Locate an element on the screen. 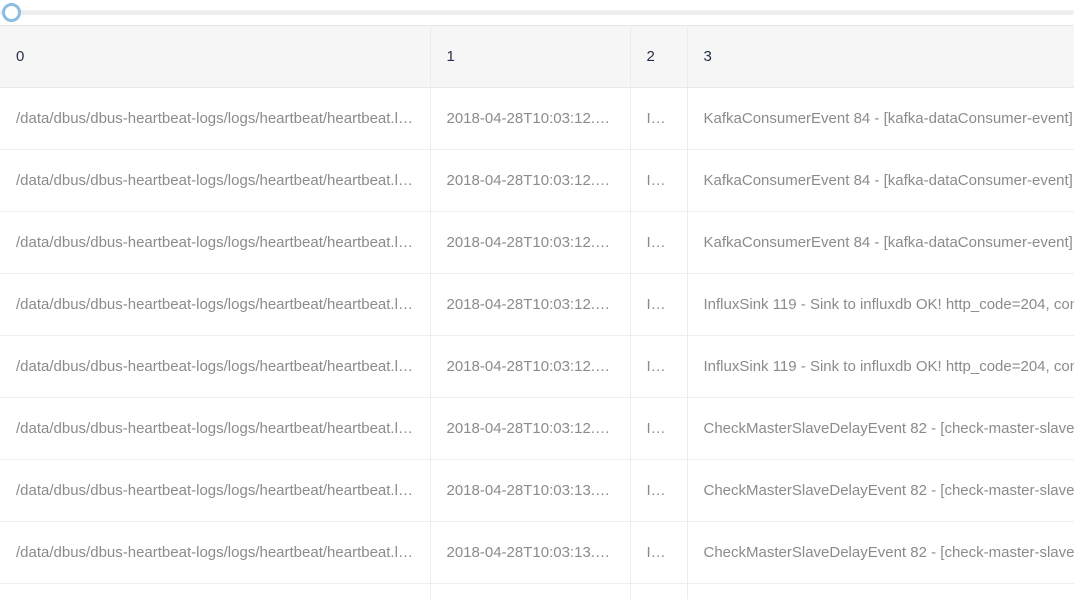 The height and width of the screenshot is (599, 1074). table-header-row: 0123 is located at coordinates (537, 56).